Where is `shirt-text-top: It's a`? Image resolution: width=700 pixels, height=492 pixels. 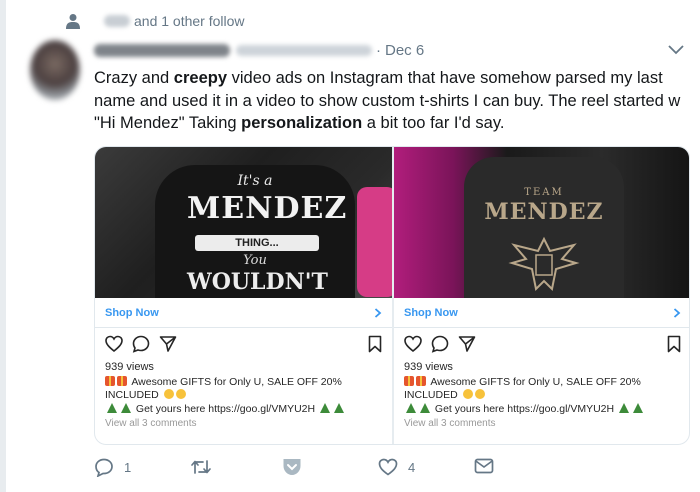 shirt-text-top: It's a is located at coordinates (255, 181).